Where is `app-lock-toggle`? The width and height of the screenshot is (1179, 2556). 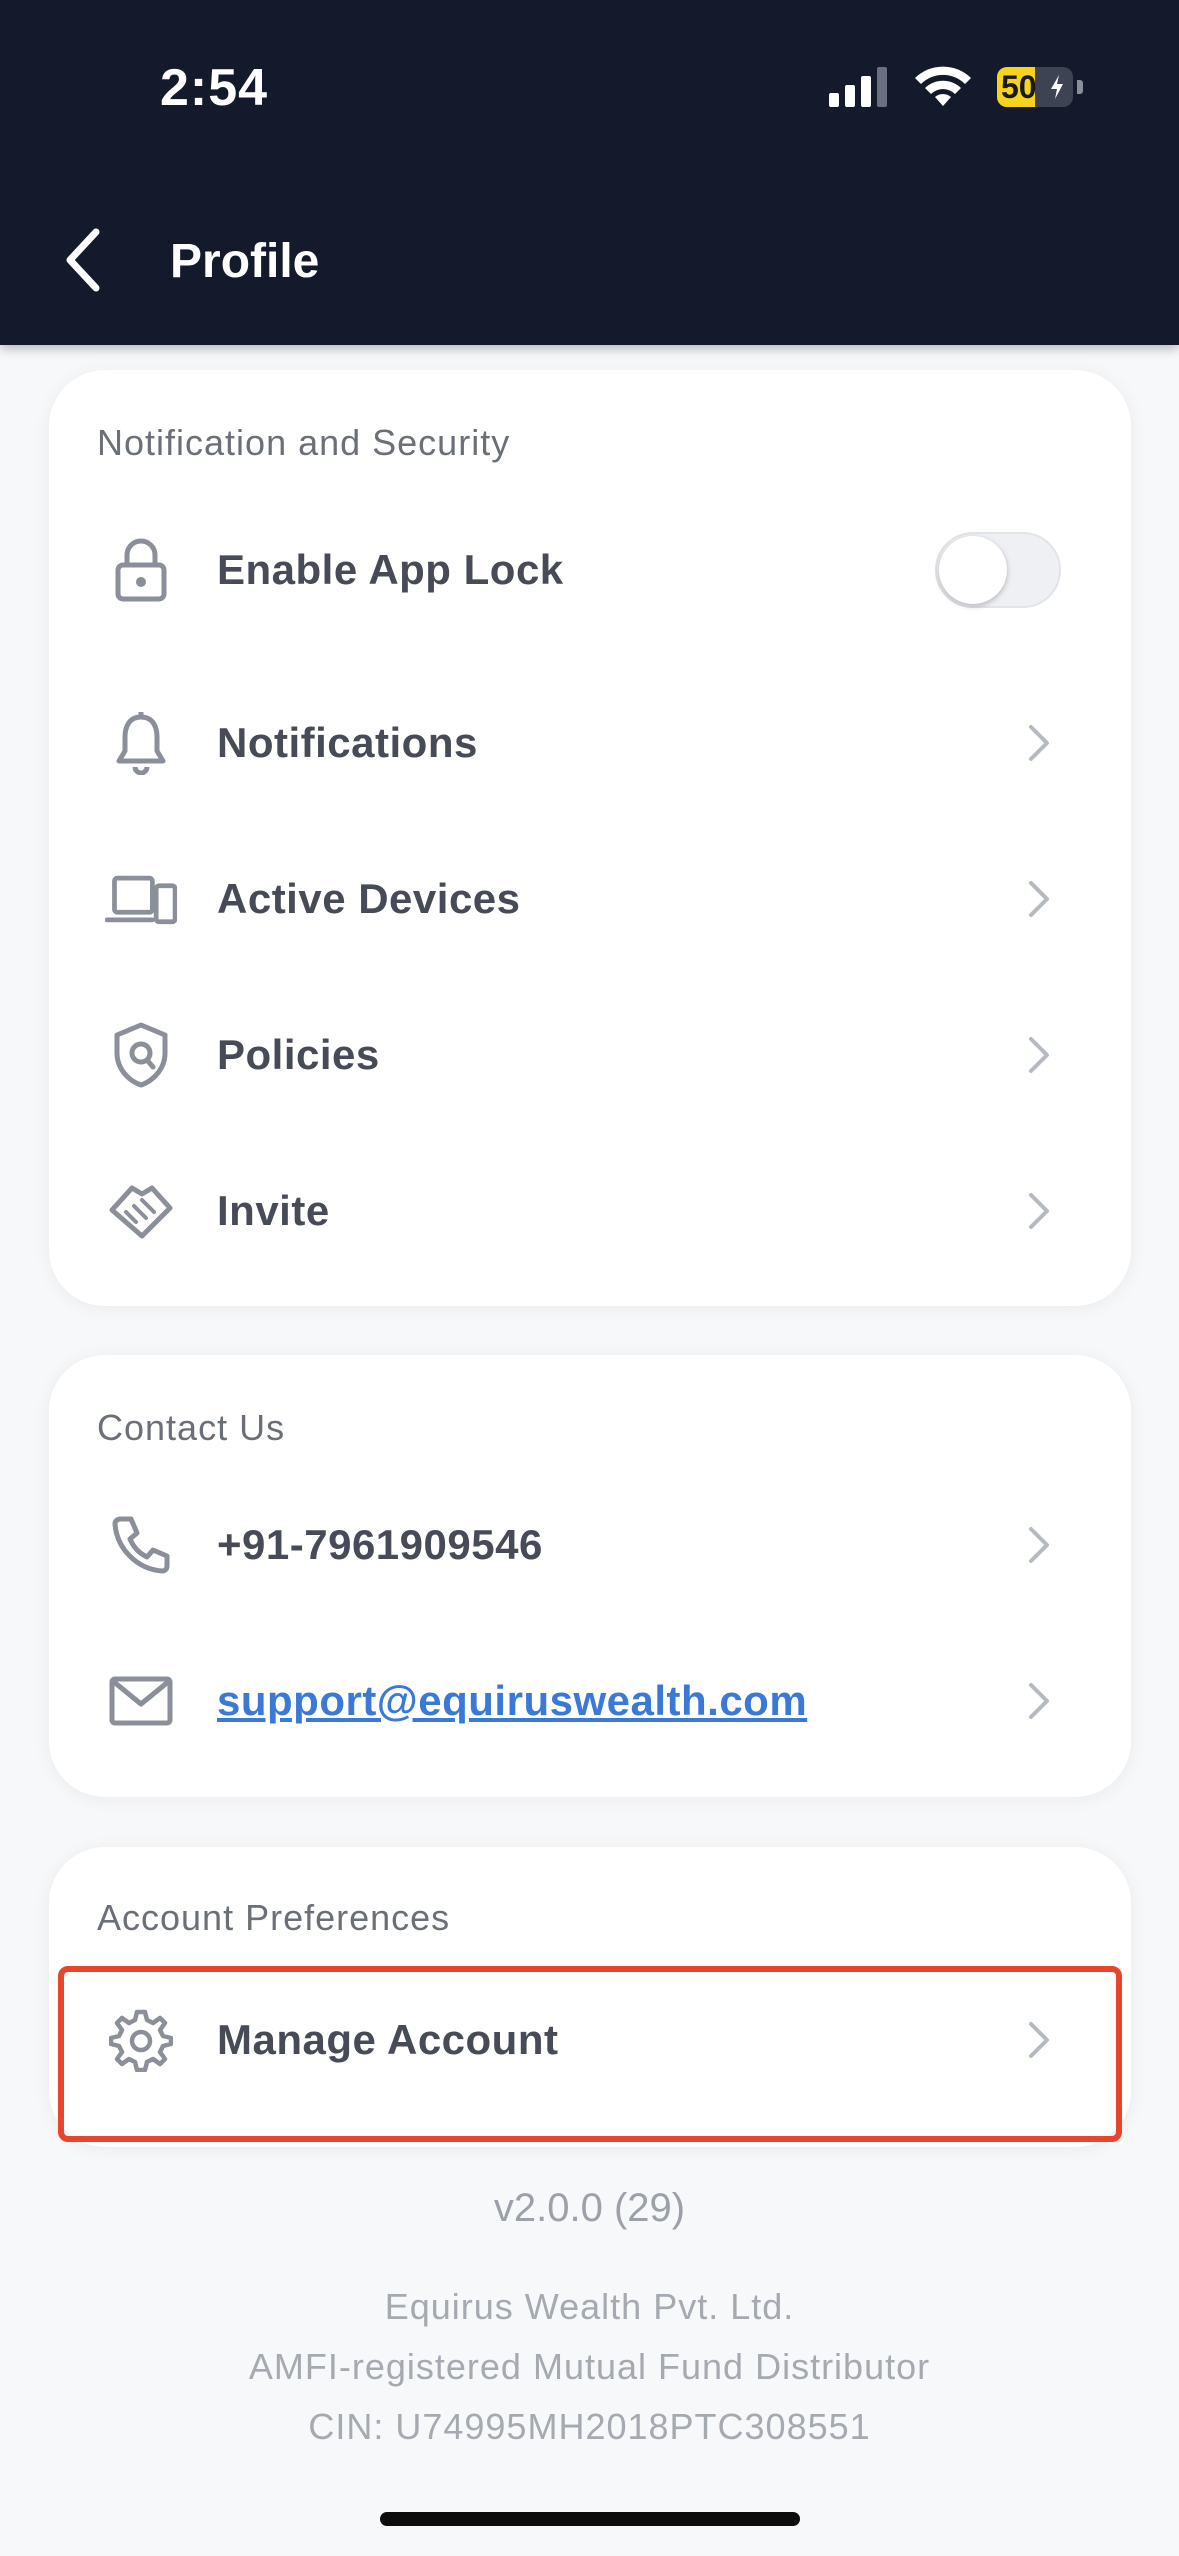
app-lock-toggle is located at coordinates (998, 570).